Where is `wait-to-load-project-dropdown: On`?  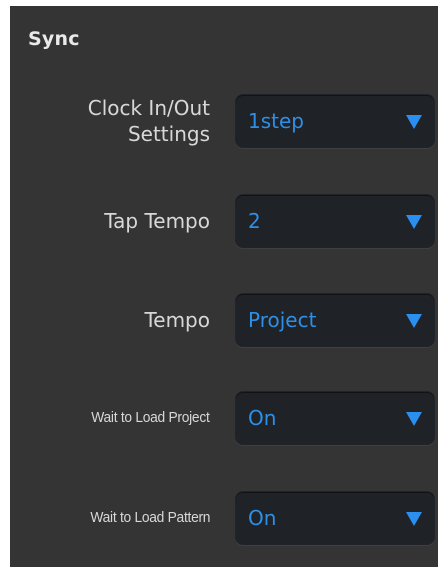 wait-to-load-project-dropdown: On is located at coordinates (335, 418).